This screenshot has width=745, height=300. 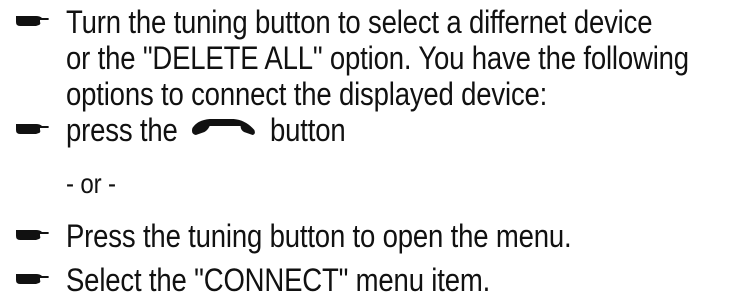 I want to click on step-1-line-3: options to connect the displayed device:, so click(x=307, y=94).